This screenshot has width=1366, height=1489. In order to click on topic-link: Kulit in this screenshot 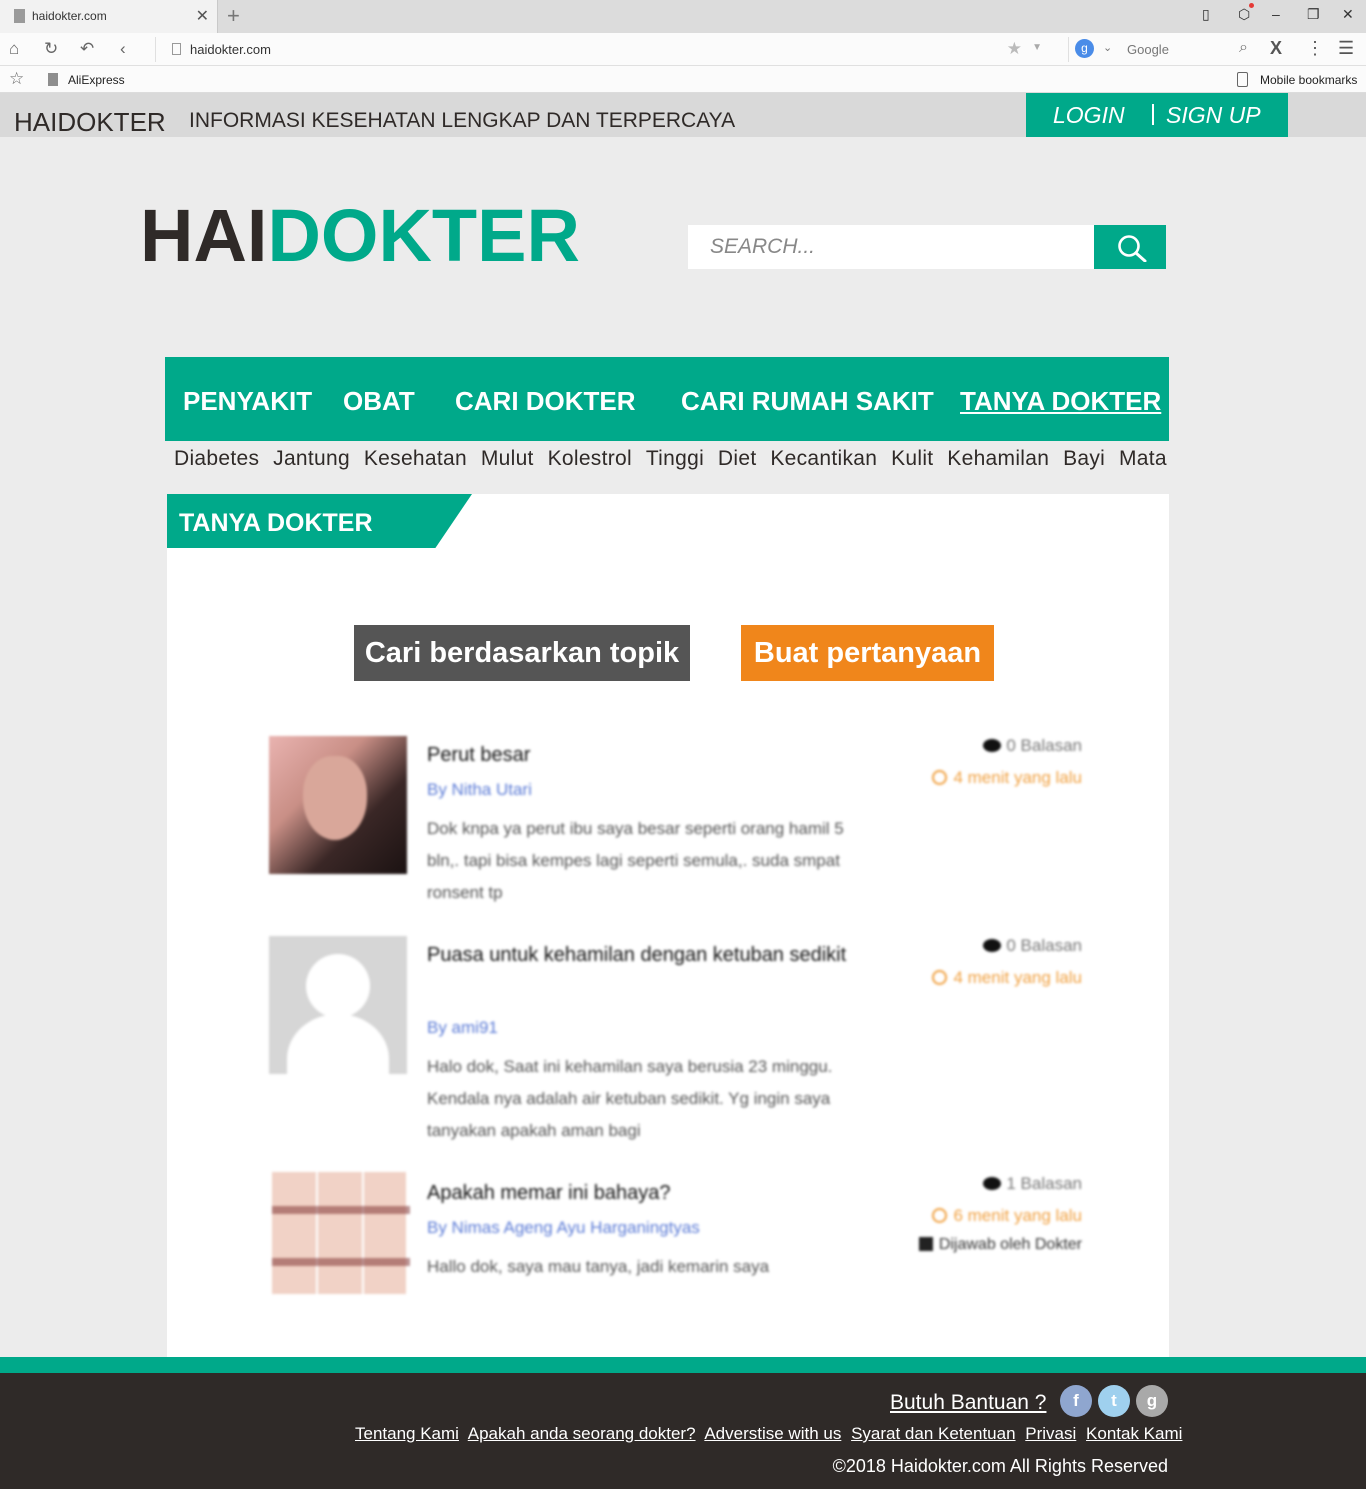, I will do `click(912, 461)`.